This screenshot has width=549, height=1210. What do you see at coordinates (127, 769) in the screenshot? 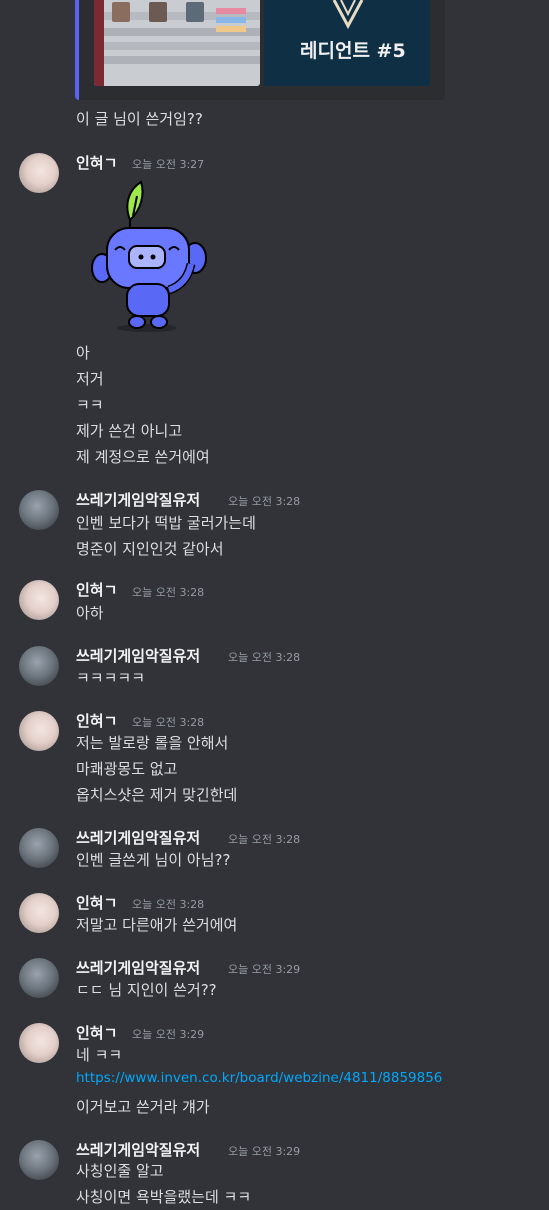
I see `message-line: 마쾌광몽도 없고` at bounding box center [127, 769].